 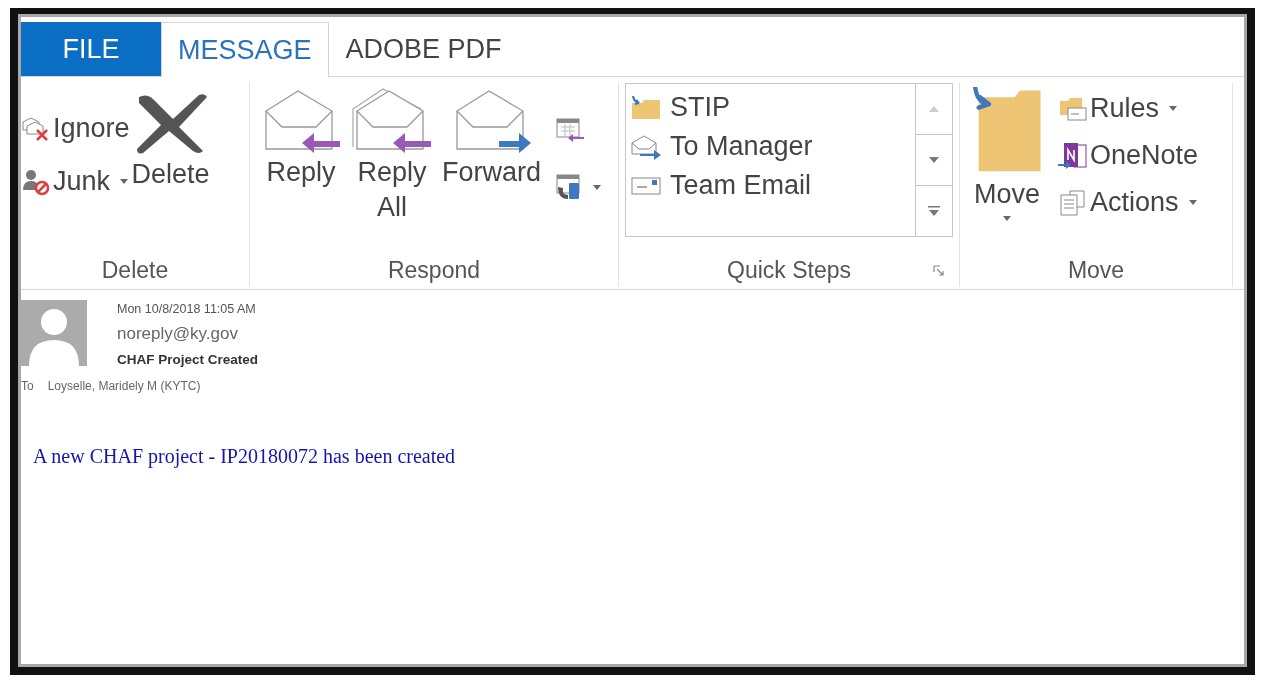 I want to click on ribbon-tab: MESSAGE, so click(x=245, y=49).